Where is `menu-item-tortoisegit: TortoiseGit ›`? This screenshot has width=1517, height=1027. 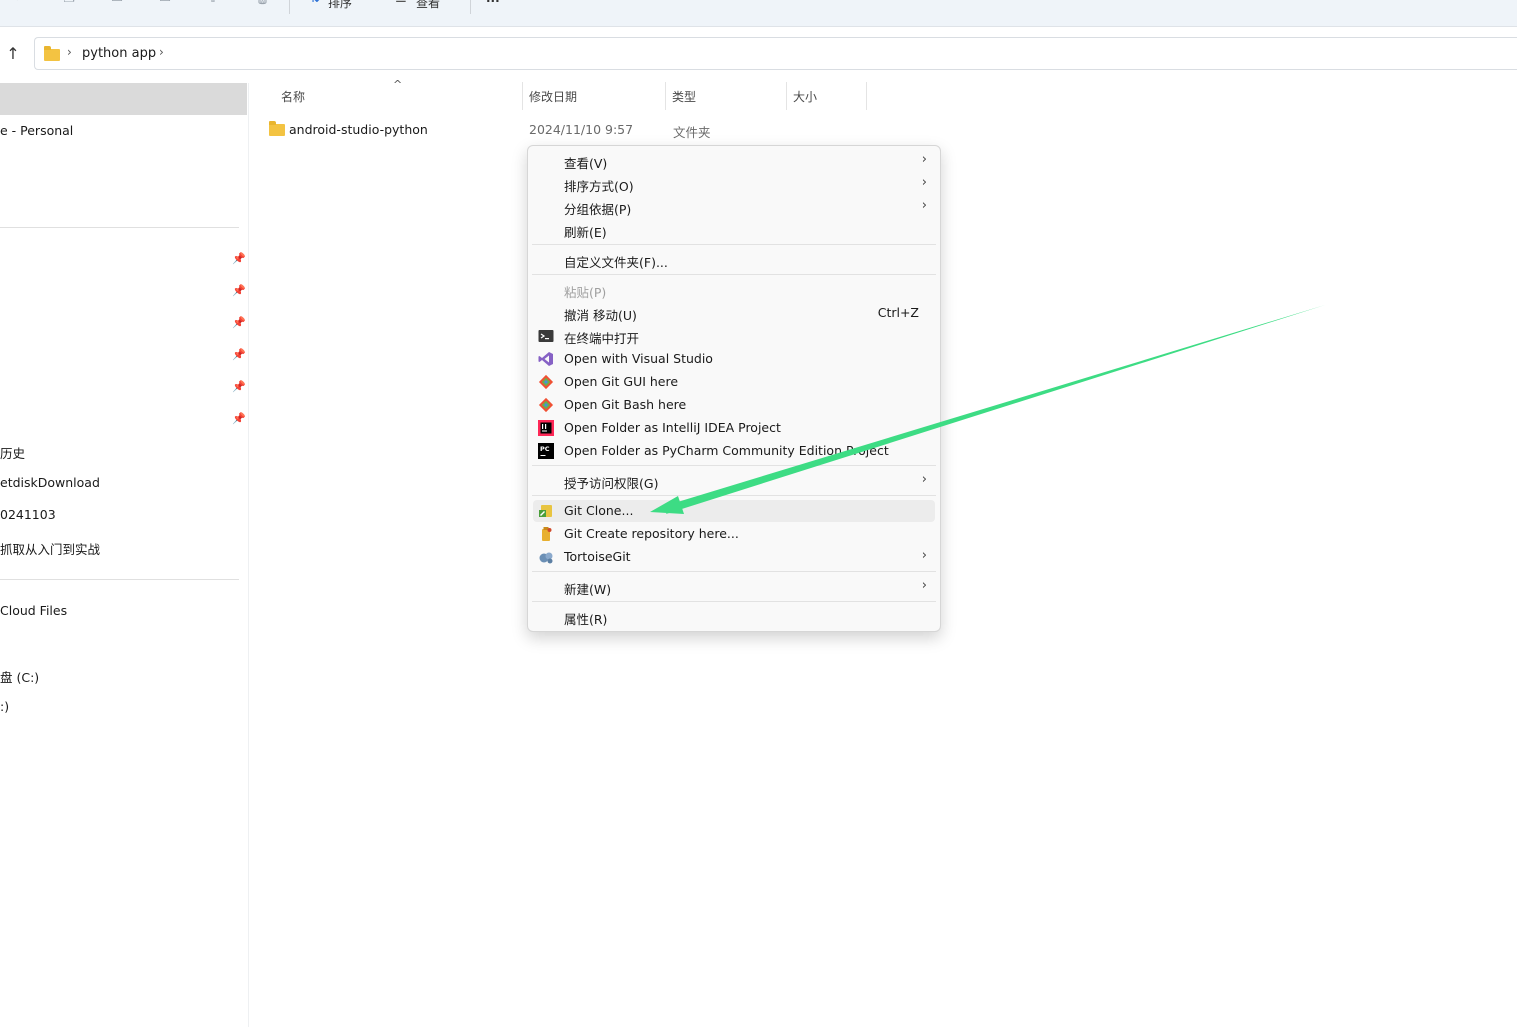
menu-item-tortoisegit: TortoiseGit › is located at coordinates (734, 557).